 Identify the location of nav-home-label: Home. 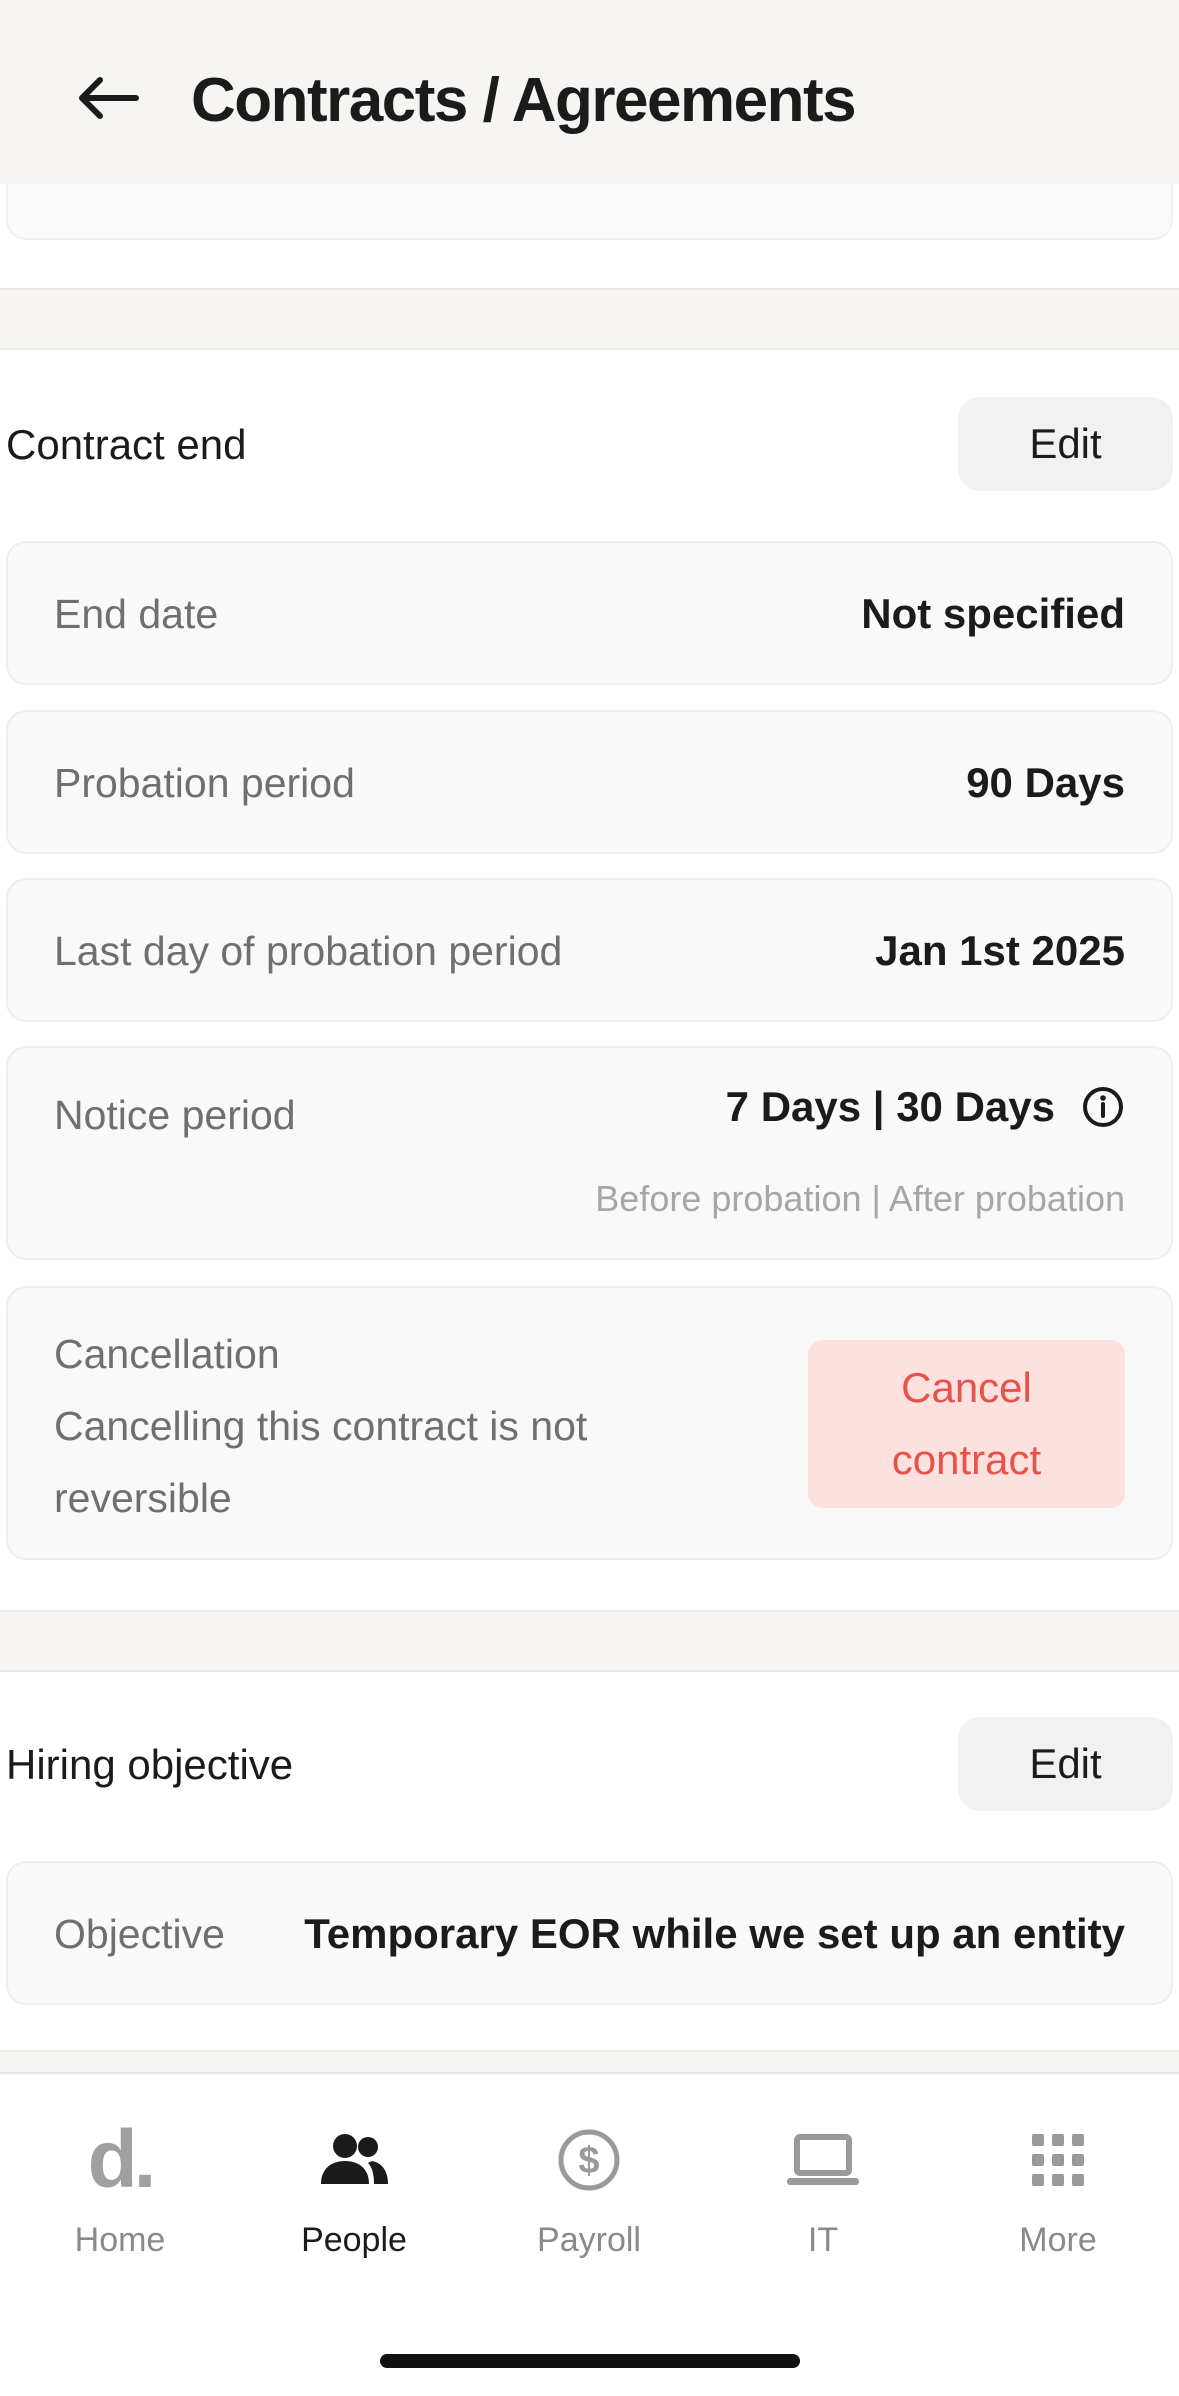
(120, 2240).